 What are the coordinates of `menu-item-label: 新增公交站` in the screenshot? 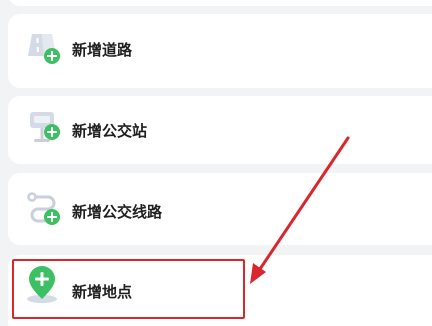 It's located at (110, 131).